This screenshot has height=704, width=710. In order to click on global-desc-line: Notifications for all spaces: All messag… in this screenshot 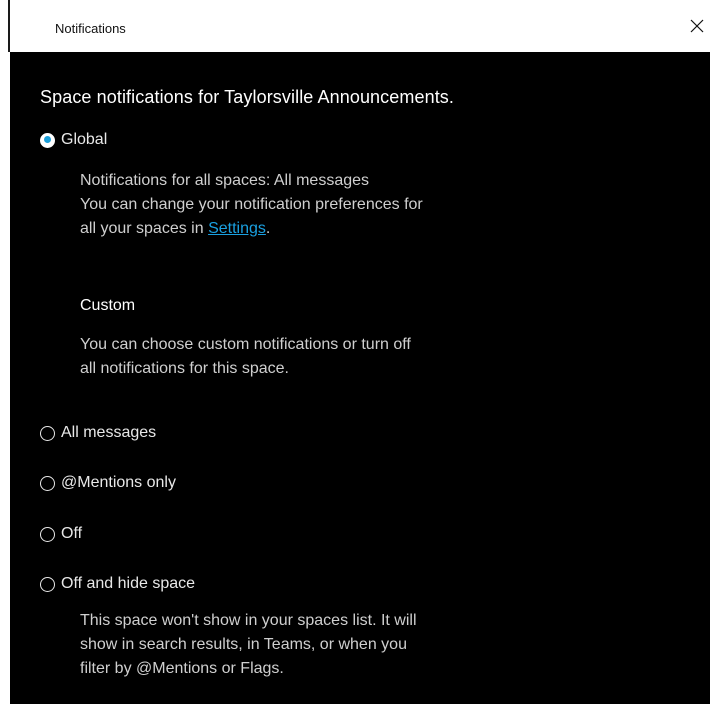, I will do `click(225, 180)`.